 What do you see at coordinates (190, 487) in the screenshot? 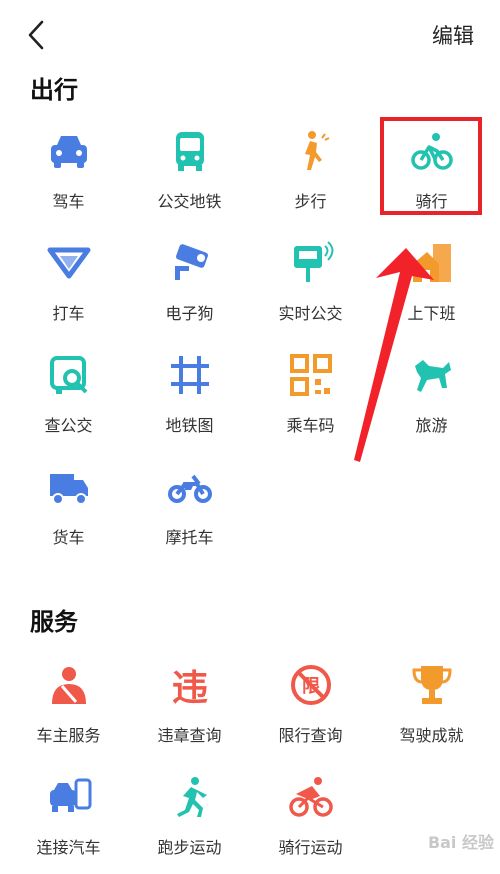
I see `motorcycle-icon` at bounding box center [190, 487].